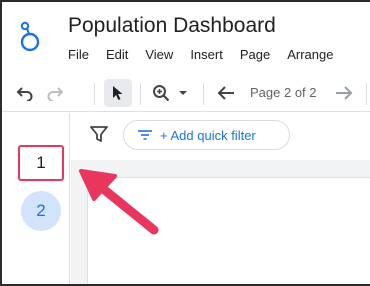 The height and width of the screenshot is (286, 370). What do you see at coordinates (255, 54) in the screenshot?
I see `menu-page: Page` at bounding box center [255, 54].